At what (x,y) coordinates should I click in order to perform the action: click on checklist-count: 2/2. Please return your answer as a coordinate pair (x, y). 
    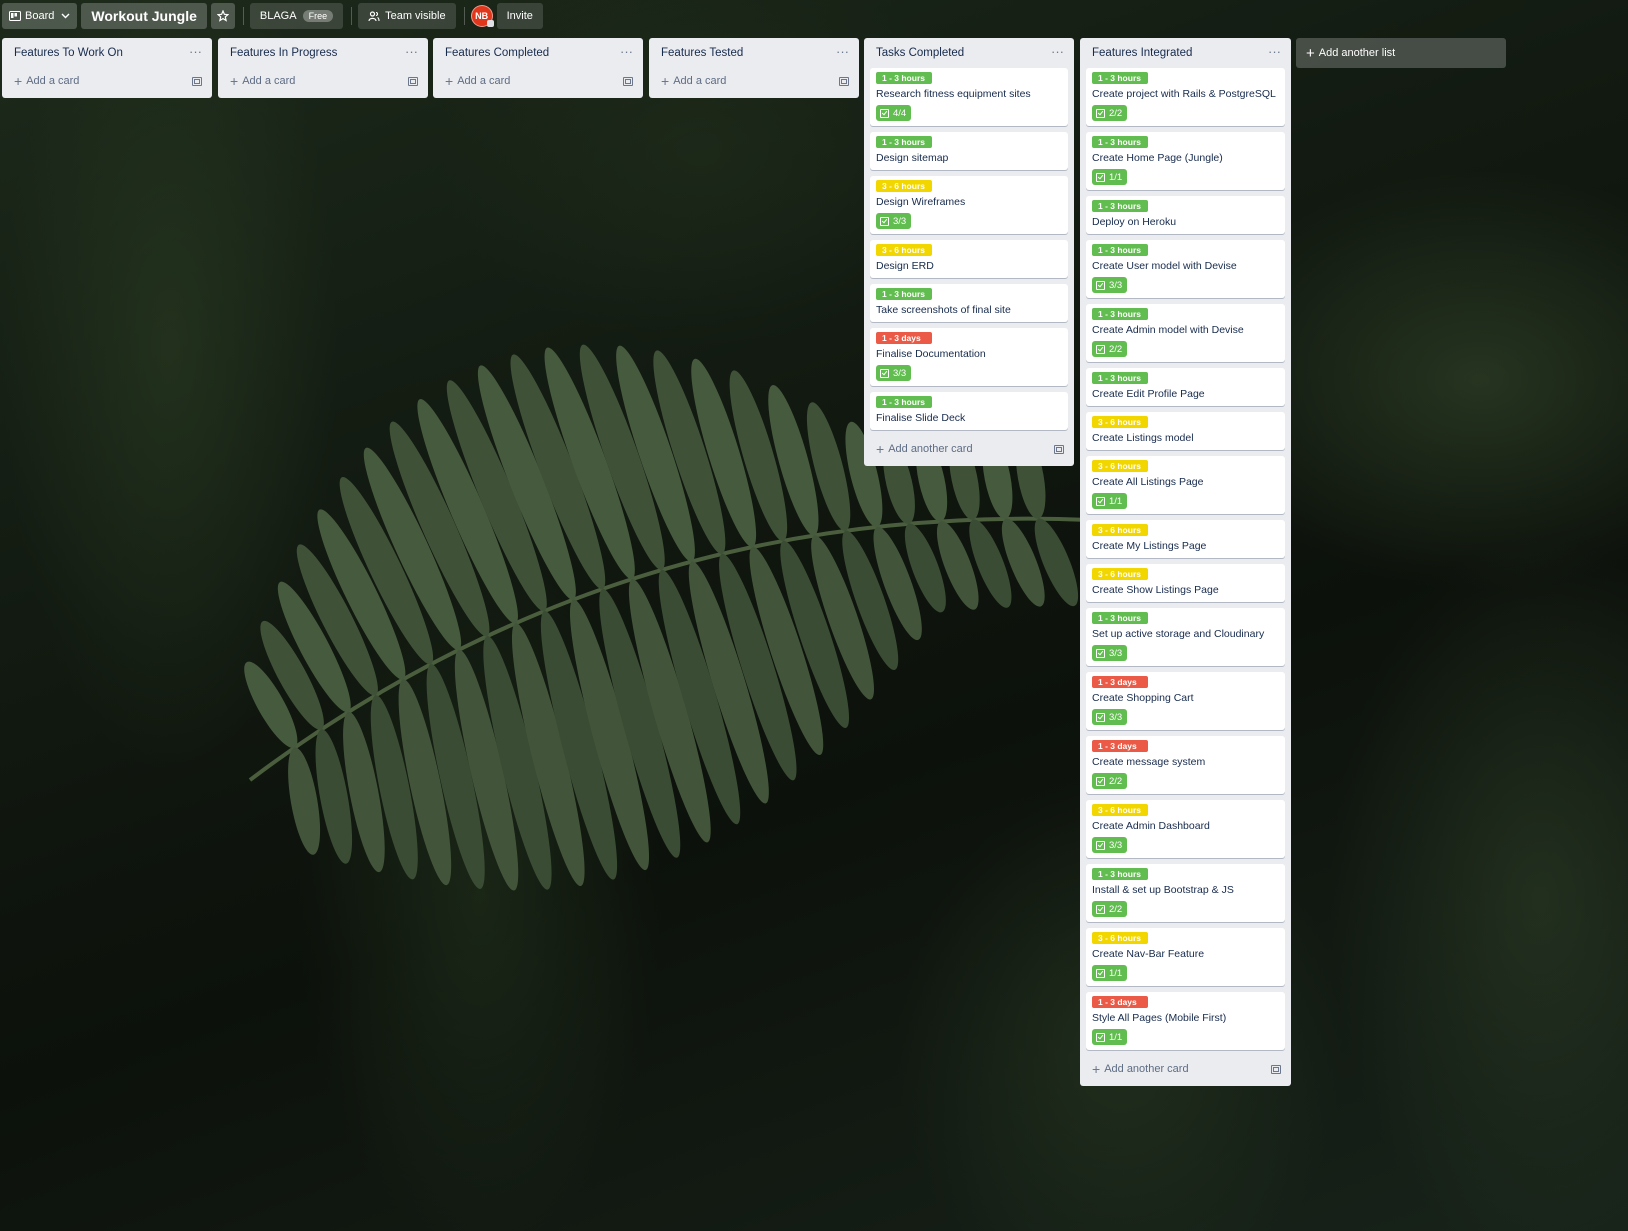
    Looking at the image, I should click on (1116, 909).